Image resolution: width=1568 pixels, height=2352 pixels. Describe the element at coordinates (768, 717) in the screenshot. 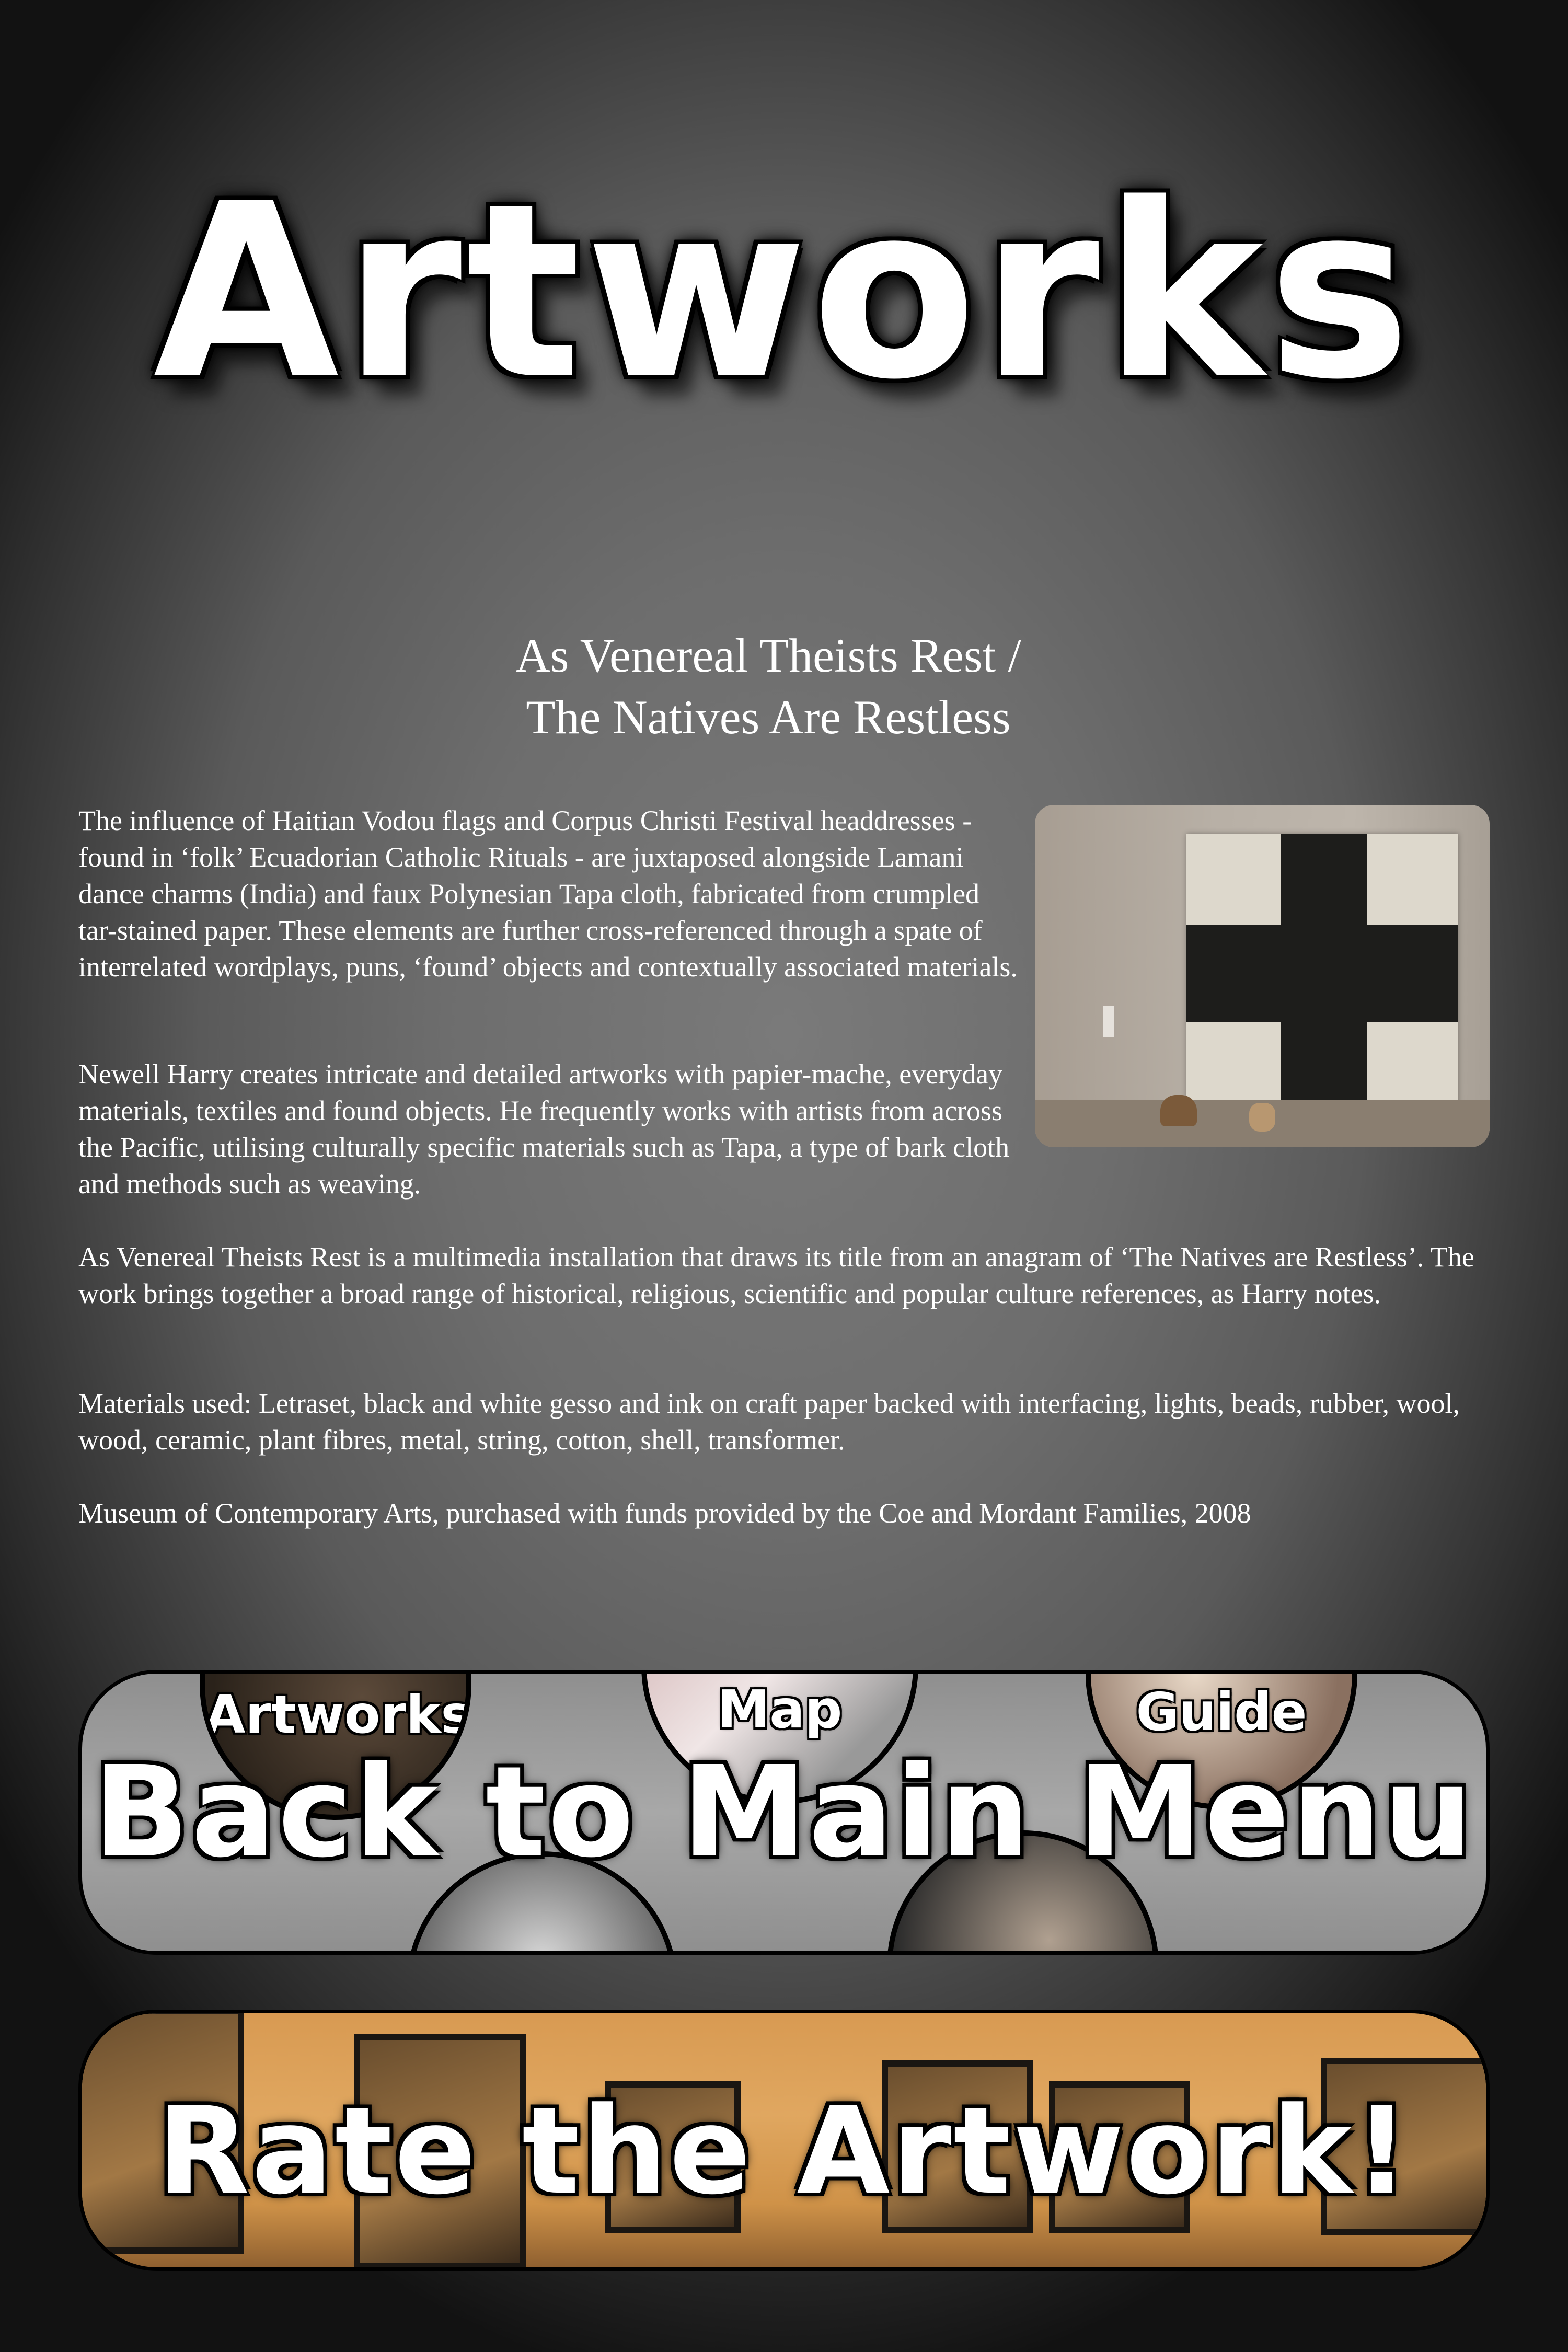

I see `artwork-title-line2: The Natives Are Restless` at that location.